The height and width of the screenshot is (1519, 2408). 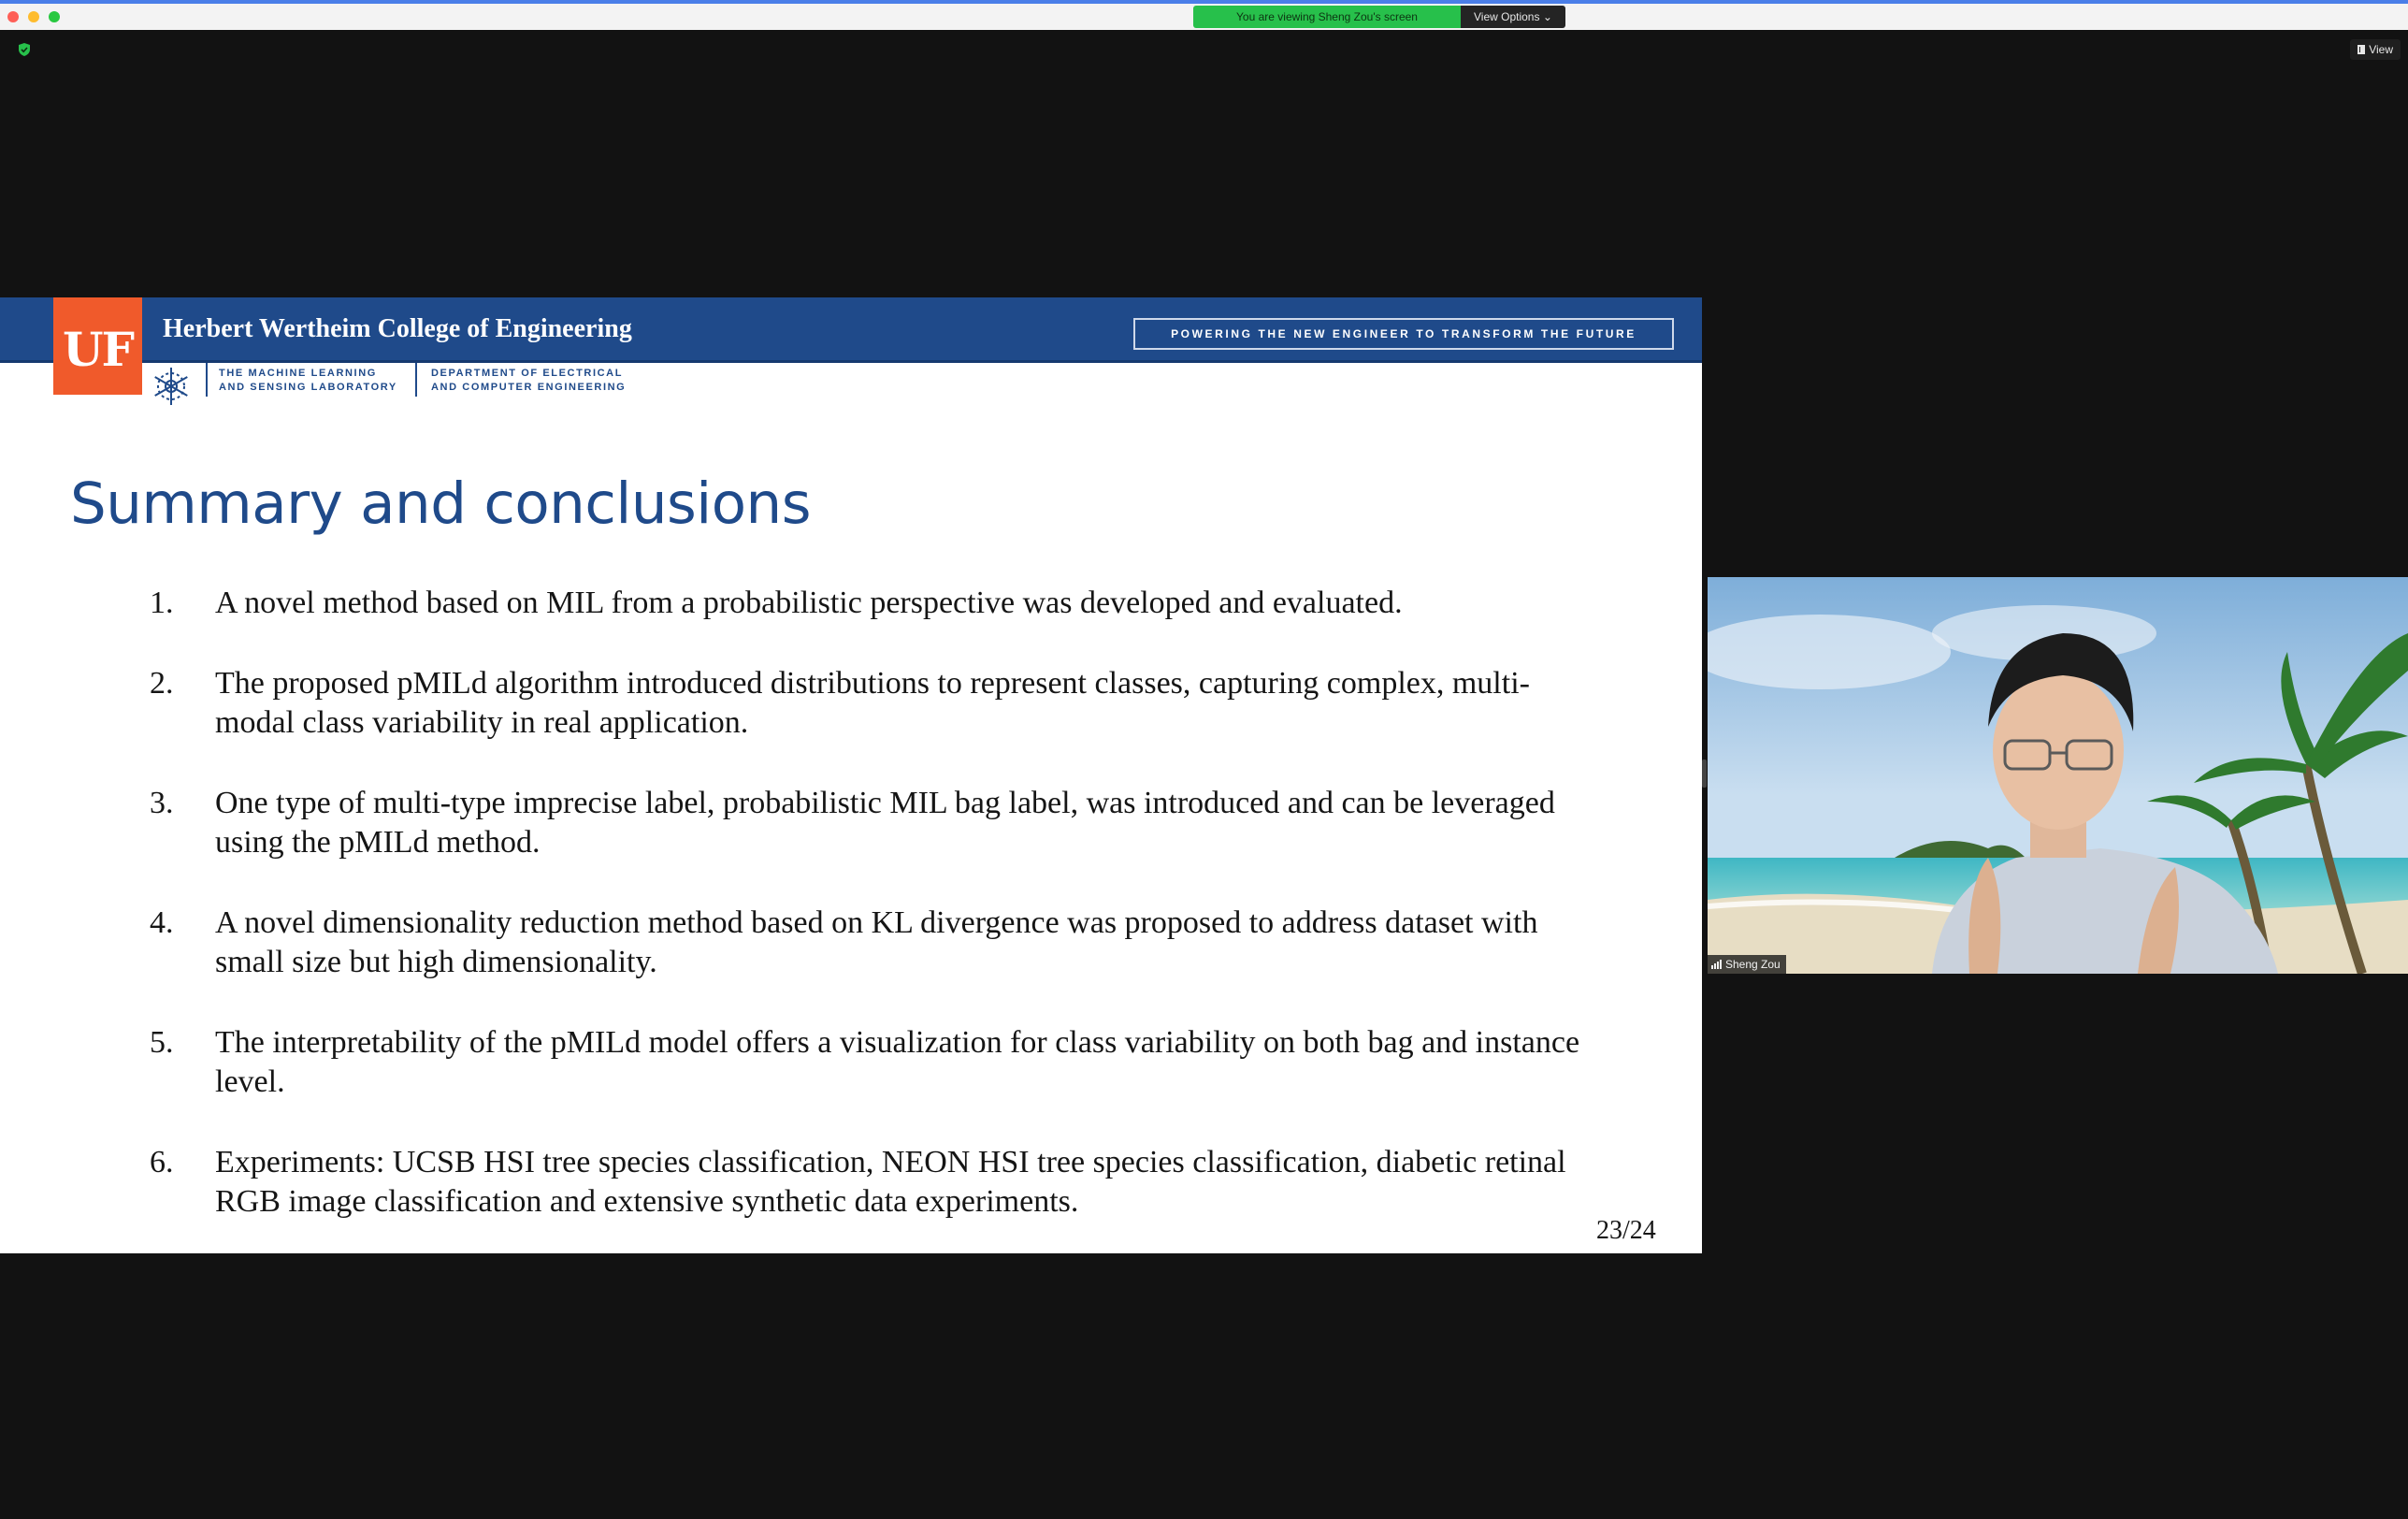 What do you see at coordinates (54, 16) in the screenshot?
I see `maximize-window-button` at bounding box center [54, 16].